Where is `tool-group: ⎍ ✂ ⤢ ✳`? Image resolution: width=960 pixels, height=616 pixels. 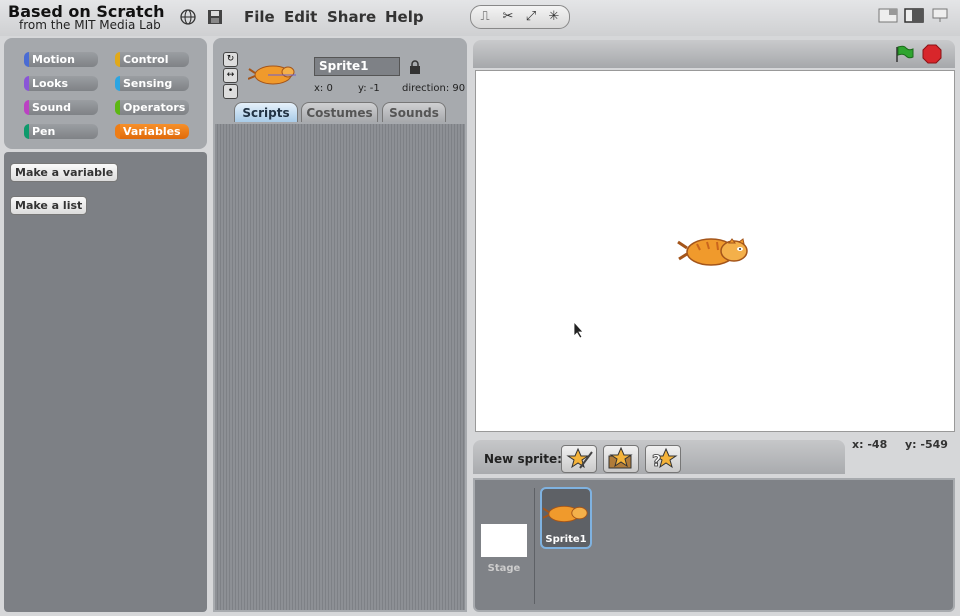
tool-group: ⎍ ✂ ⤢ ✳ is located at coordinates (520, 17).